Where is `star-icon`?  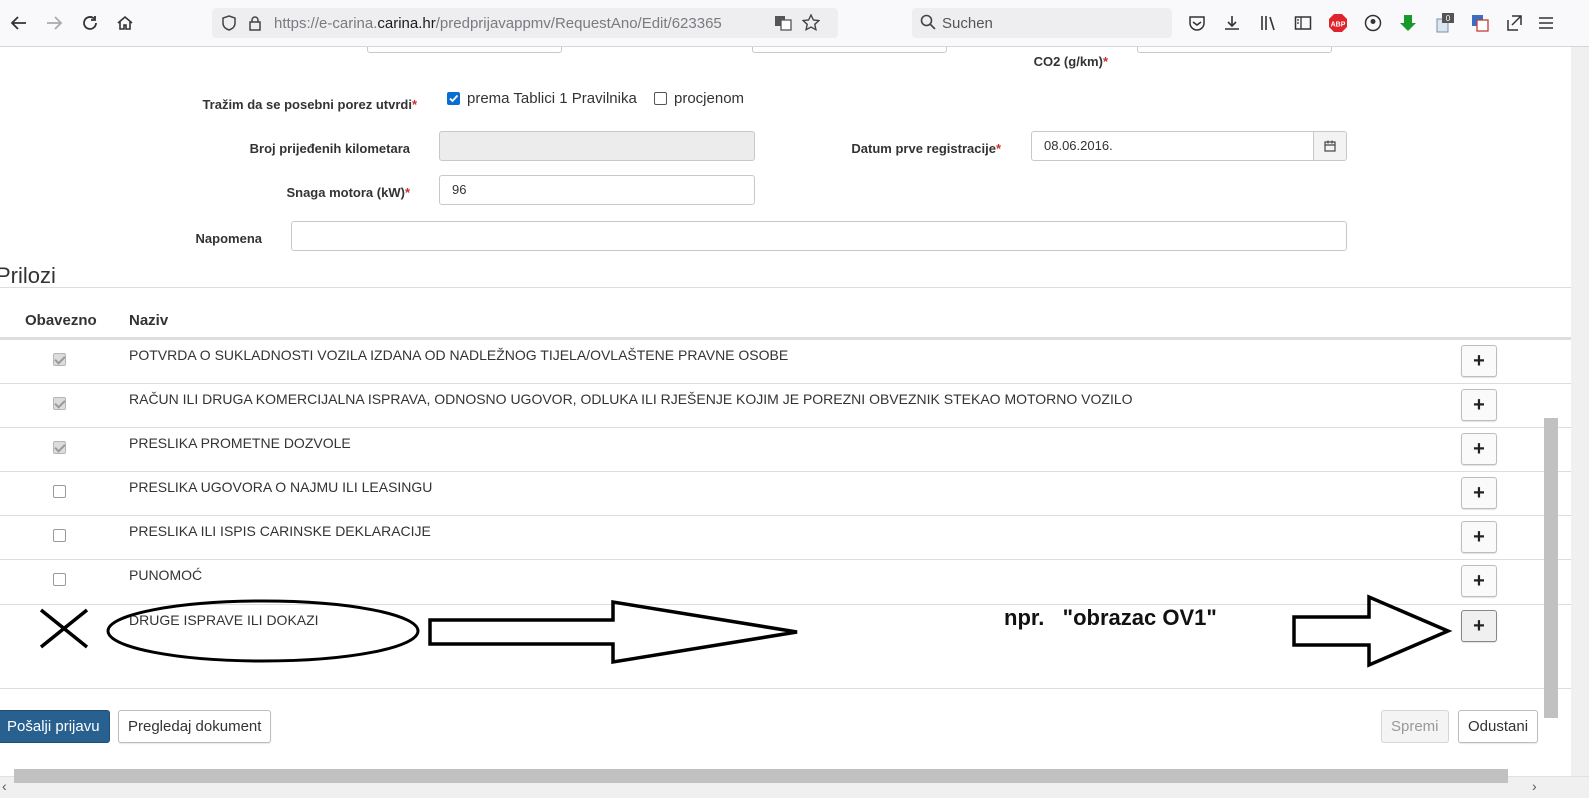 star-icon is located at coordinates (811, 23).